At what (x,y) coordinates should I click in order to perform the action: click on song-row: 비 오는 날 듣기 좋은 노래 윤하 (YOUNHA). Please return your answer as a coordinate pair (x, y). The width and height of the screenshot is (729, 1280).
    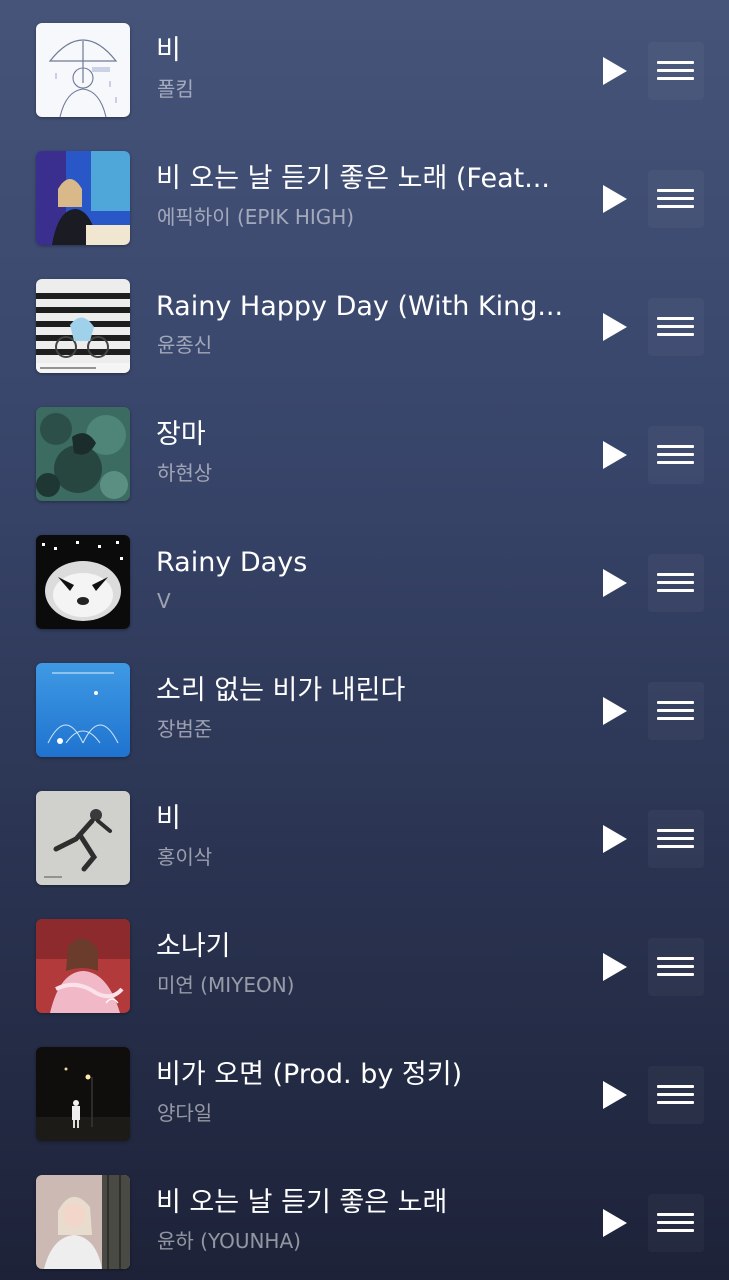
    Looking at the image, I should click on (364, 1216).